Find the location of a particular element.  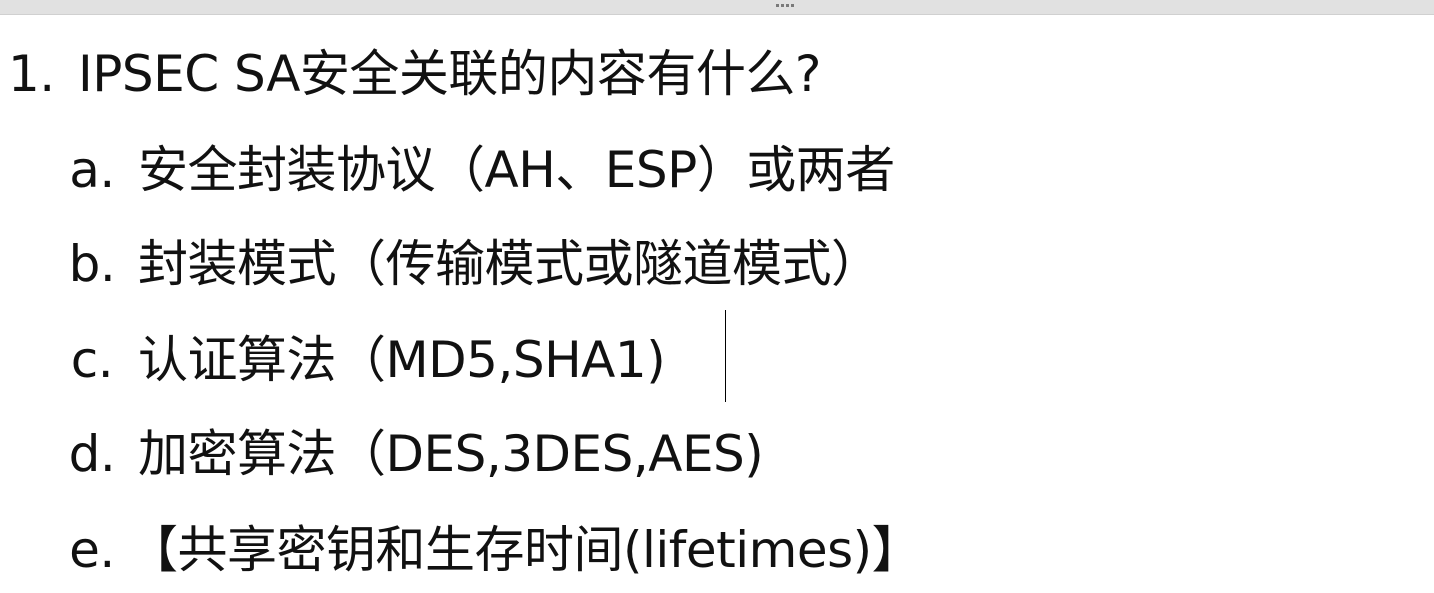

list-marker: c. is located at coordinates (92, 360).